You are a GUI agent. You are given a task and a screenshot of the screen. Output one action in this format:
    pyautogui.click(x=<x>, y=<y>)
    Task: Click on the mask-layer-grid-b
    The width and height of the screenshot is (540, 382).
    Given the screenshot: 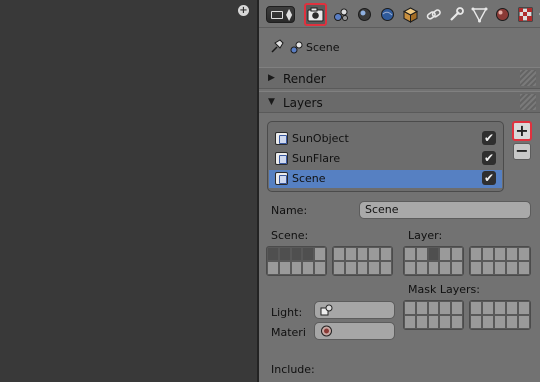 What is the action you would take?
    pyautogui.click(x=500, y=315)
    